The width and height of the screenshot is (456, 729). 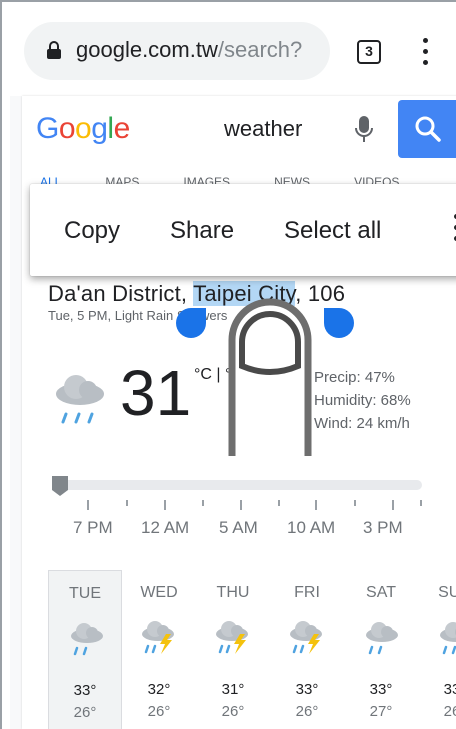 I want to click on microphone-icon, so click(x=364, y=129).